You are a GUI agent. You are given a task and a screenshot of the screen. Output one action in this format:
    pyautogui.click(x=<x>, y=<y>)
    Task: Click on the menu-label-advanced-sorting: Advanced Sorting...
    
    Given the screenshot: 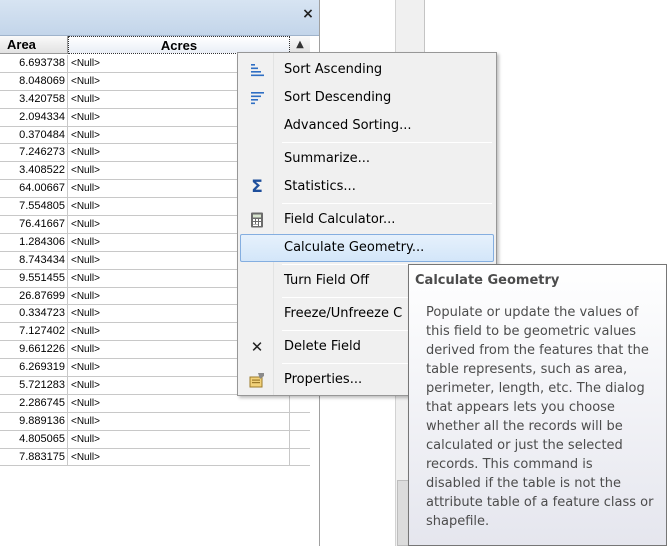 What is the action you would take?
    pyautogui.click(x=348, y=125)
    